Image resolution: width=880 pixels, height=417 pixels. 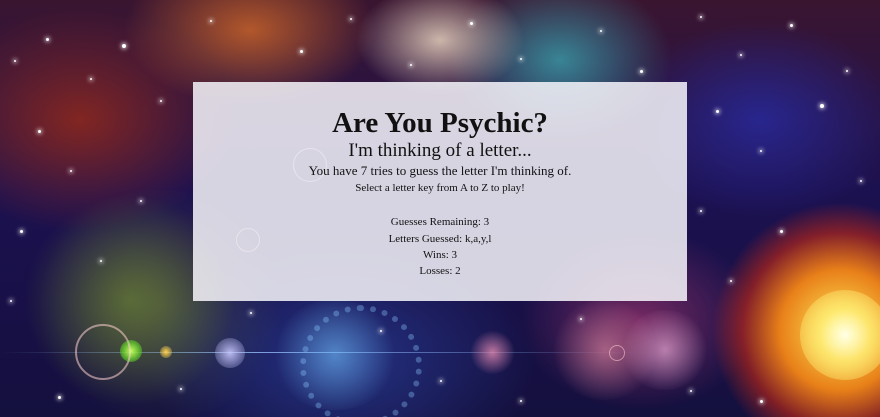 I want to click on game-title: Are You Psychic?, so click(x=440, y=123).